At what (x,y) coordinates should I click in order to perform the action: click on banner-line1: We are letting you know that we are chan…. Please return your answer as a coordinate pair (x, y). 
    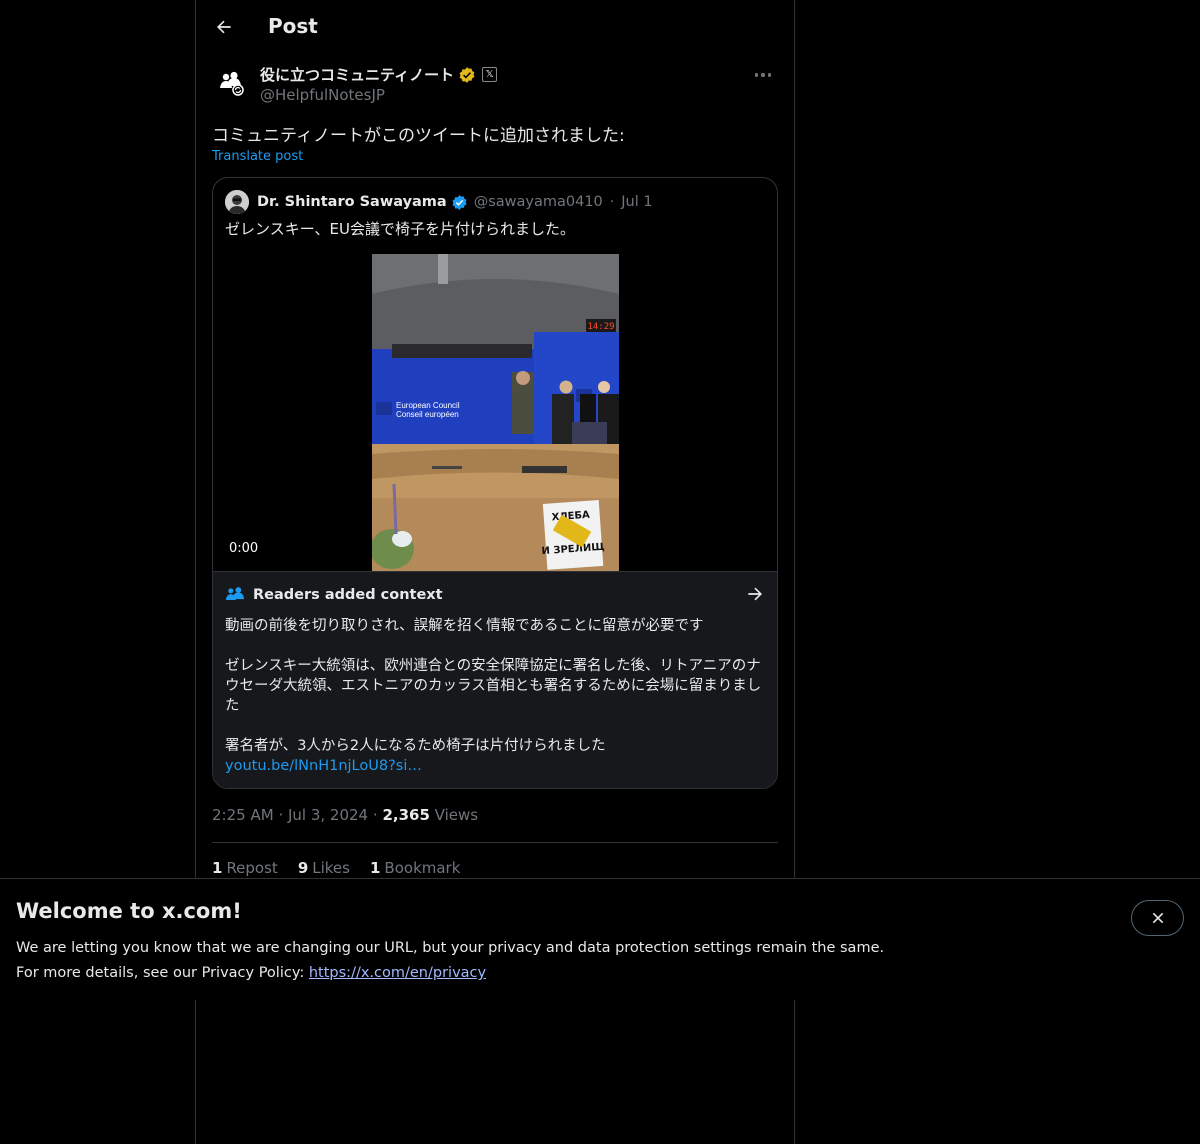
    Looking at the image, I should click on (450, 948).